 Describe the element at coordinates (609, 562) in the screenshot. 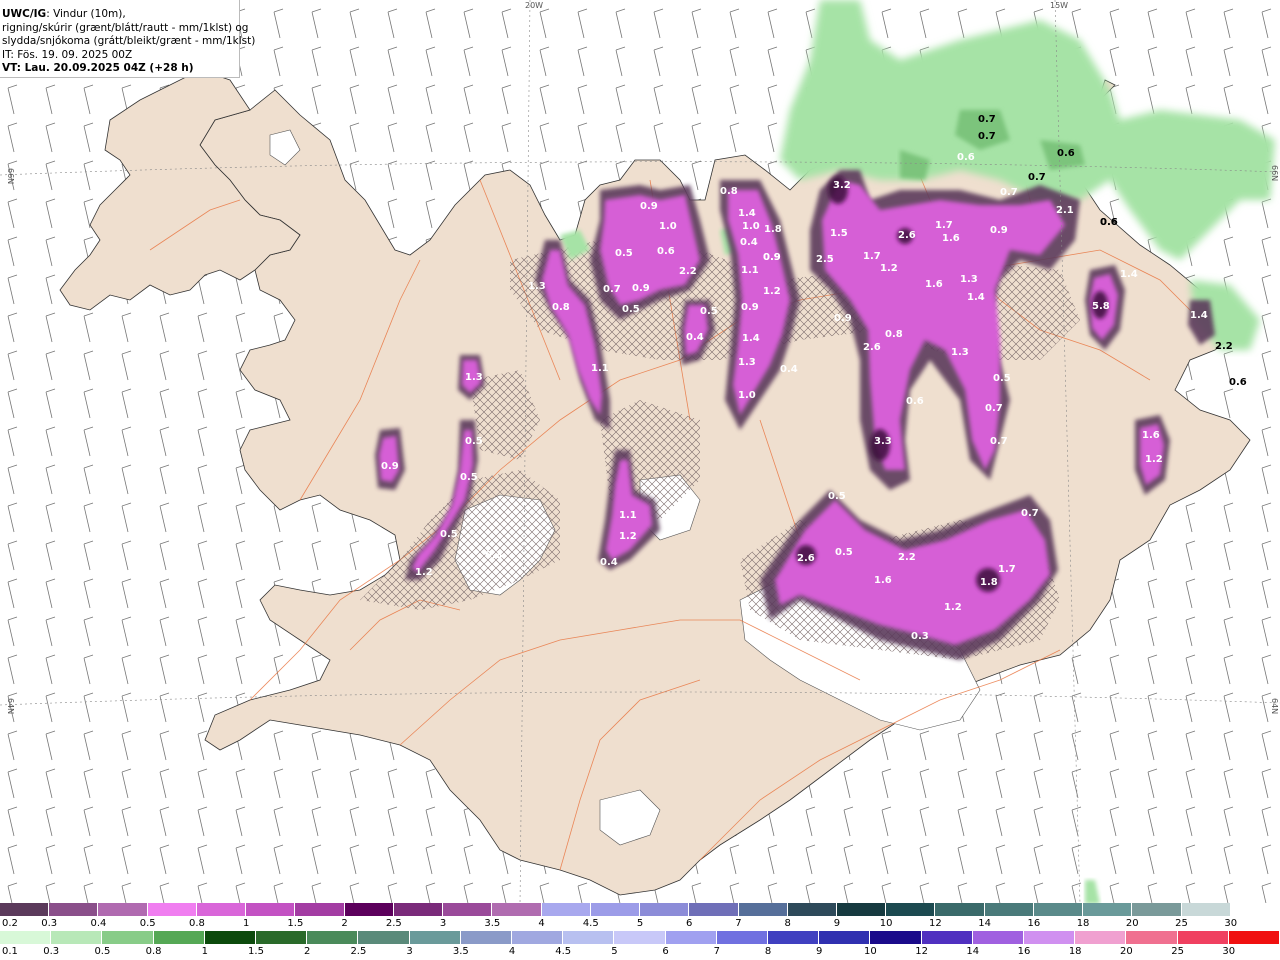

I see `precip-label: 0.4` at that location.